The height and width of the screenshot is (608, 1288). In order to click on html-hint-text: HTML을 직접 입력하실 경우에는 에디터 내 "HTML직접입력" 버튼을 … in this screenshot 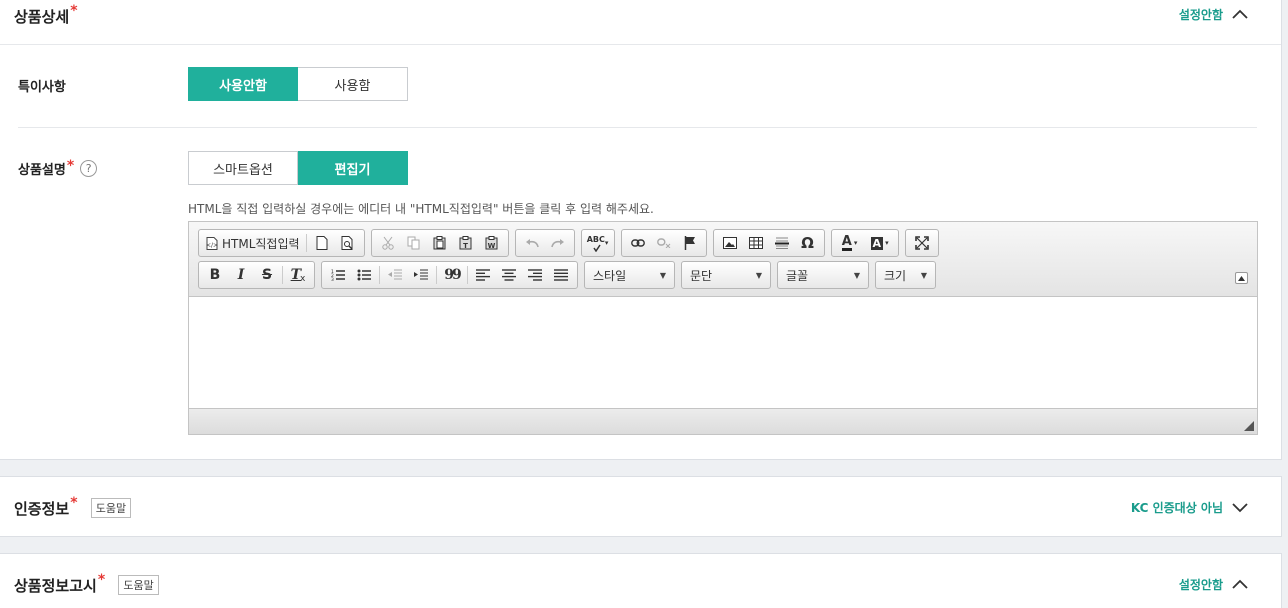, I will do `click(421, 209)`.